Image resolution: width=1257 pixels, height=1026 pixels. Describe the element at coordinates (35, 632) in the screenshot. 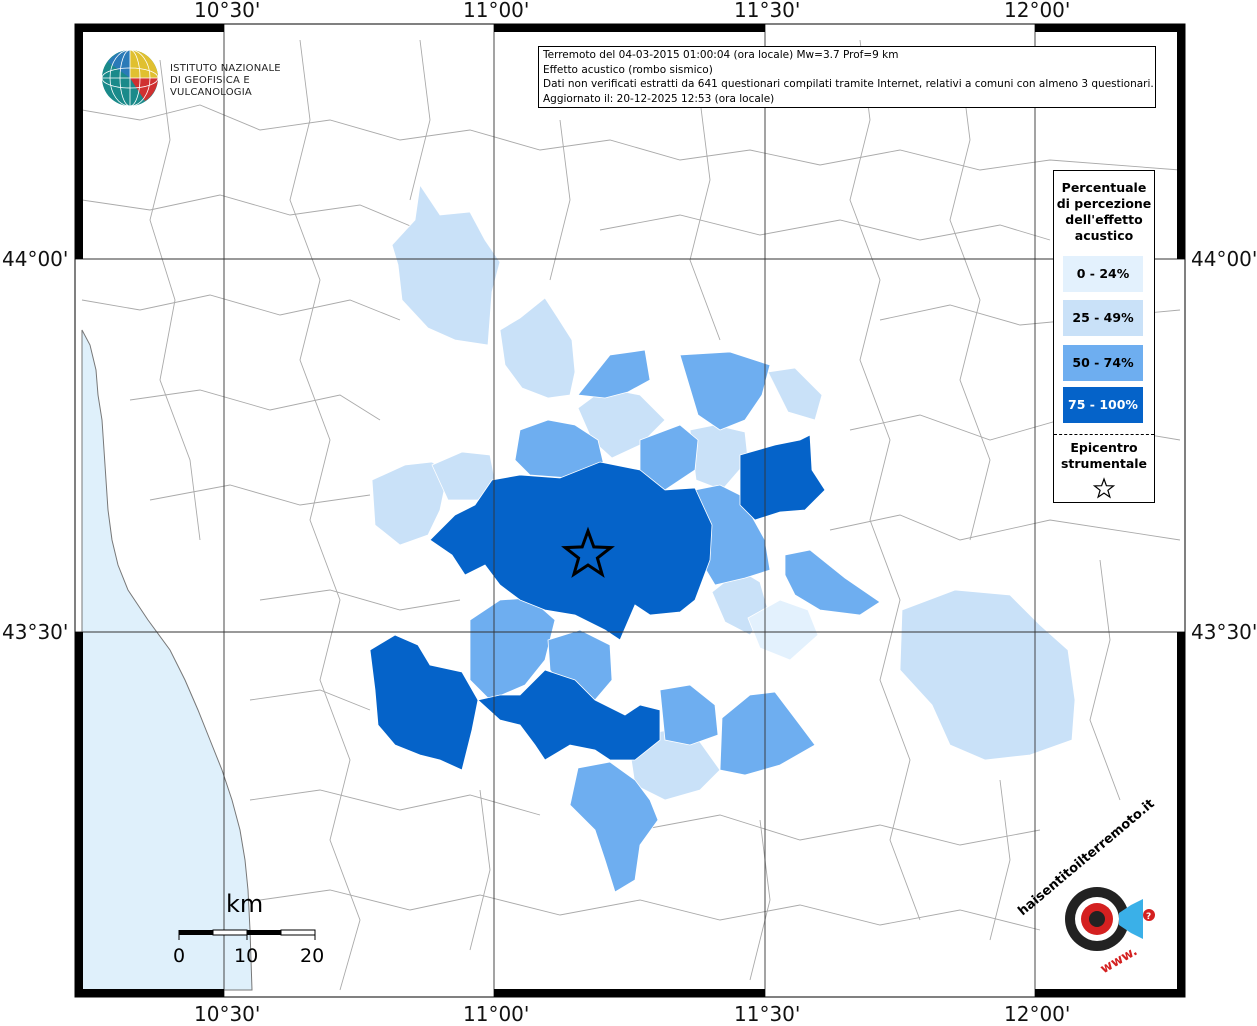

I see `tick-left-4330: 43°30'` at that location.